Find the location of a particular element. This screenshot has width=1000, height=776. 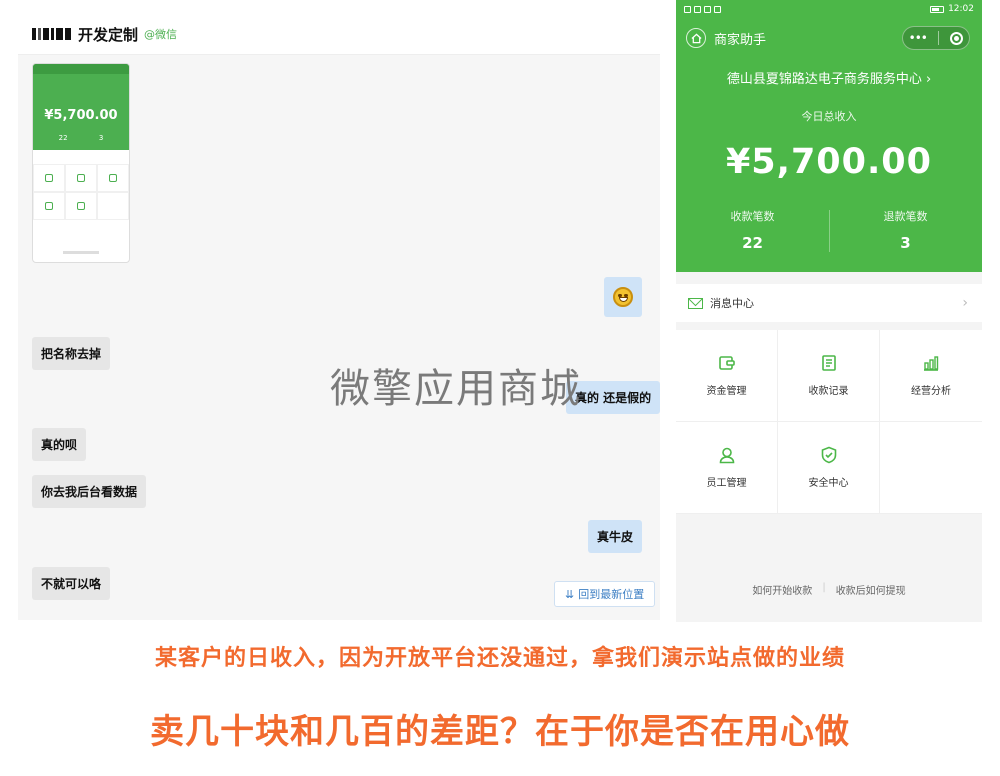

chat-header: 开发定制 @微信 is located at coordinates (104, 34).